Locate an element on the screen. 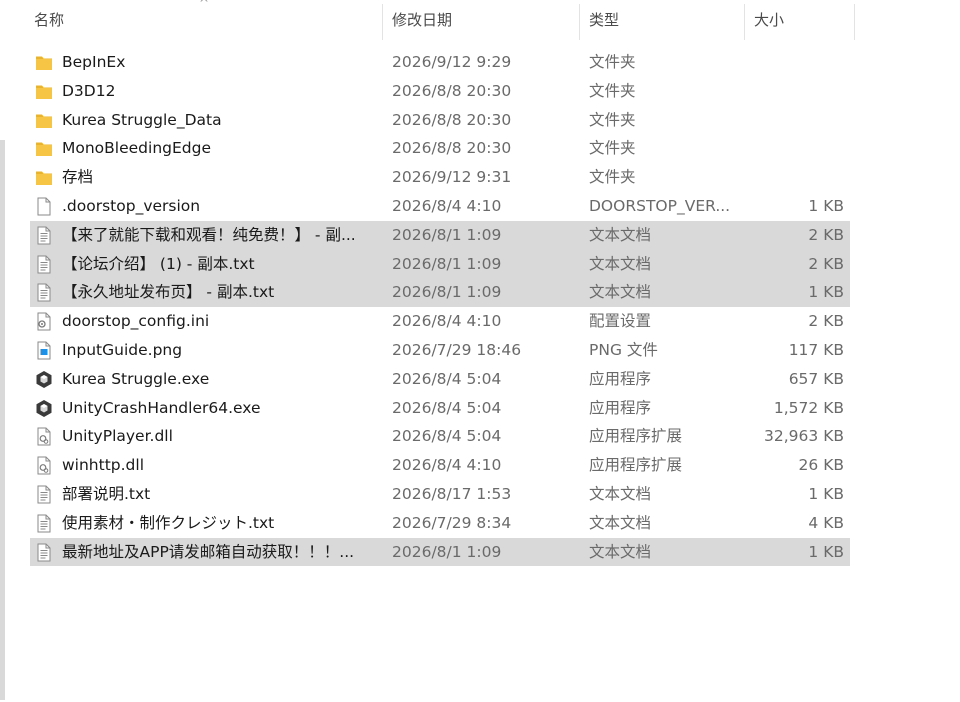 This screenshot has width=960, height=702. file-name: winhttp.dll is located at coordinates (103, 465).